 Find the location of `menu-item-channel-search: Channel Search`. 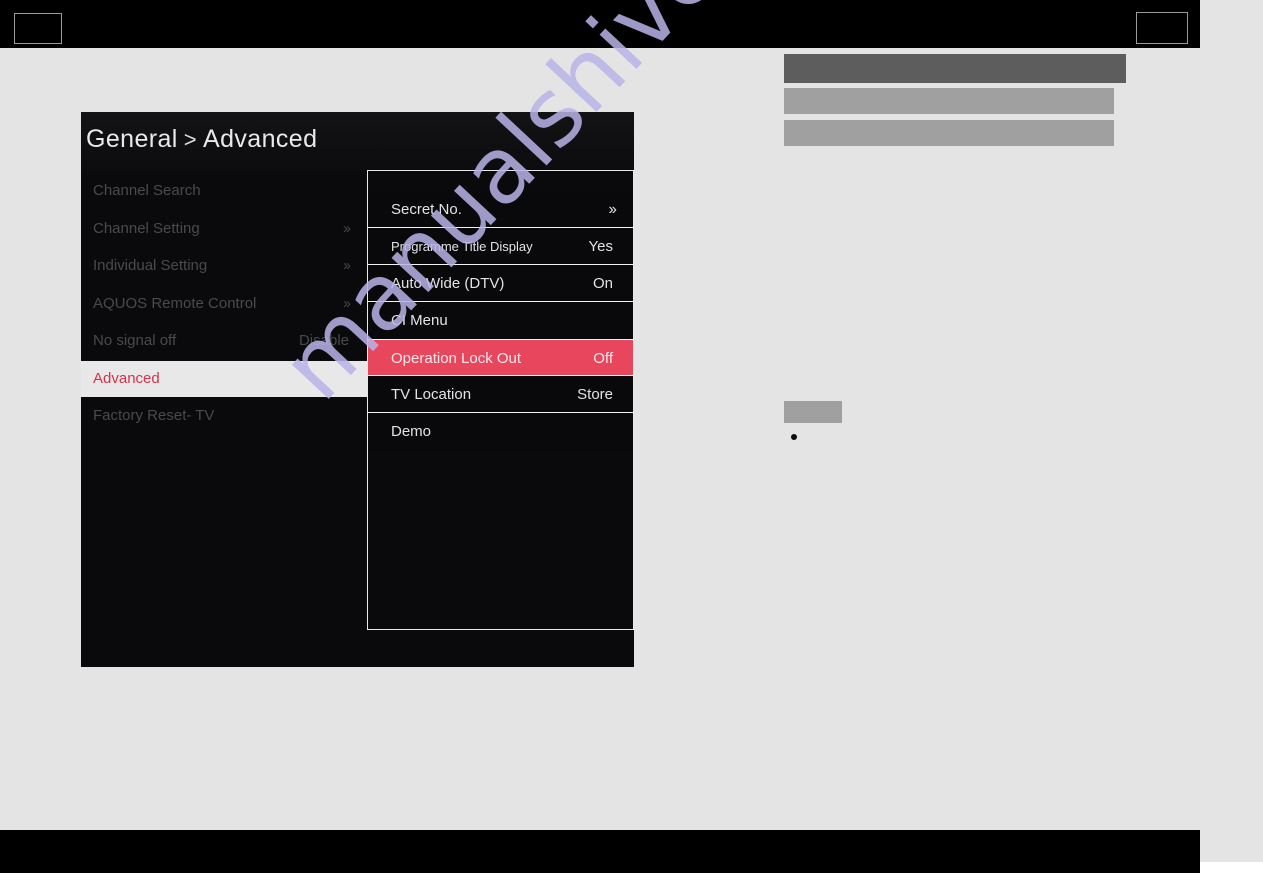

menu-item-channel-search: Channel Search is located at coordinates (224, 191).